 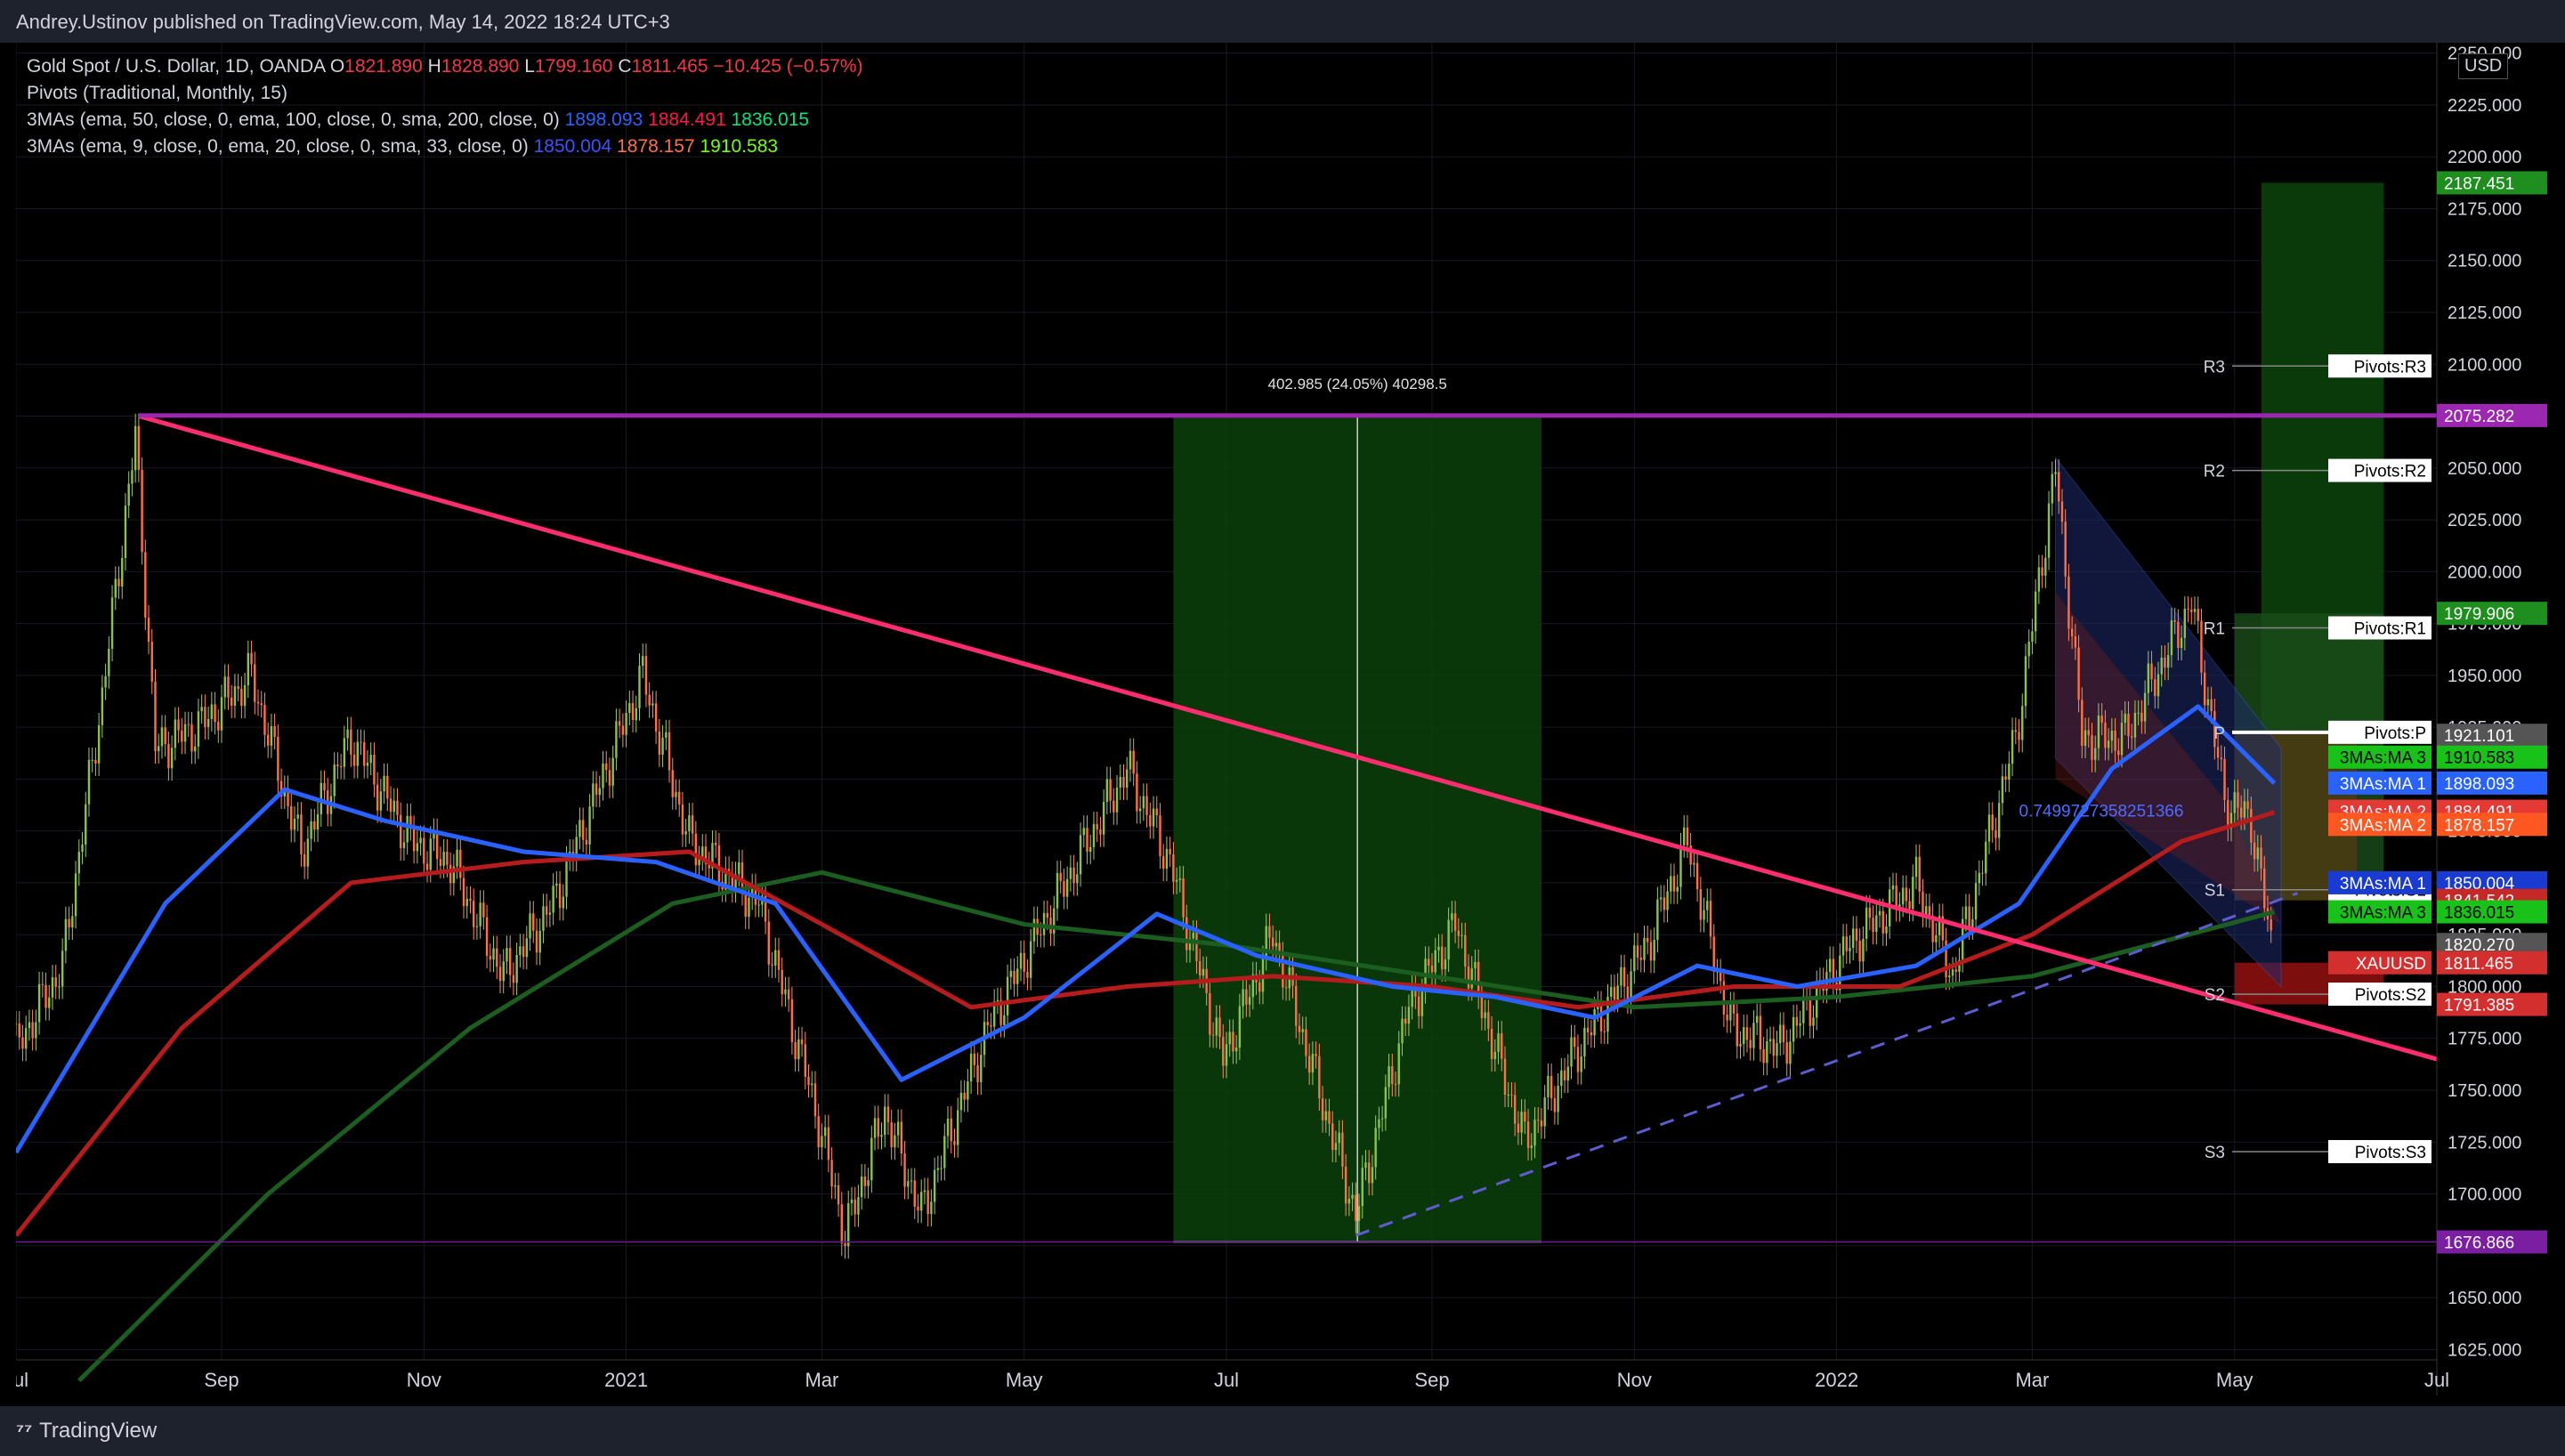 What do you see at coordinates (2383, 913) in the screenshot?
I see `price-tag-label: 3MAs:MA 3` at bounding box center [2383, 913].